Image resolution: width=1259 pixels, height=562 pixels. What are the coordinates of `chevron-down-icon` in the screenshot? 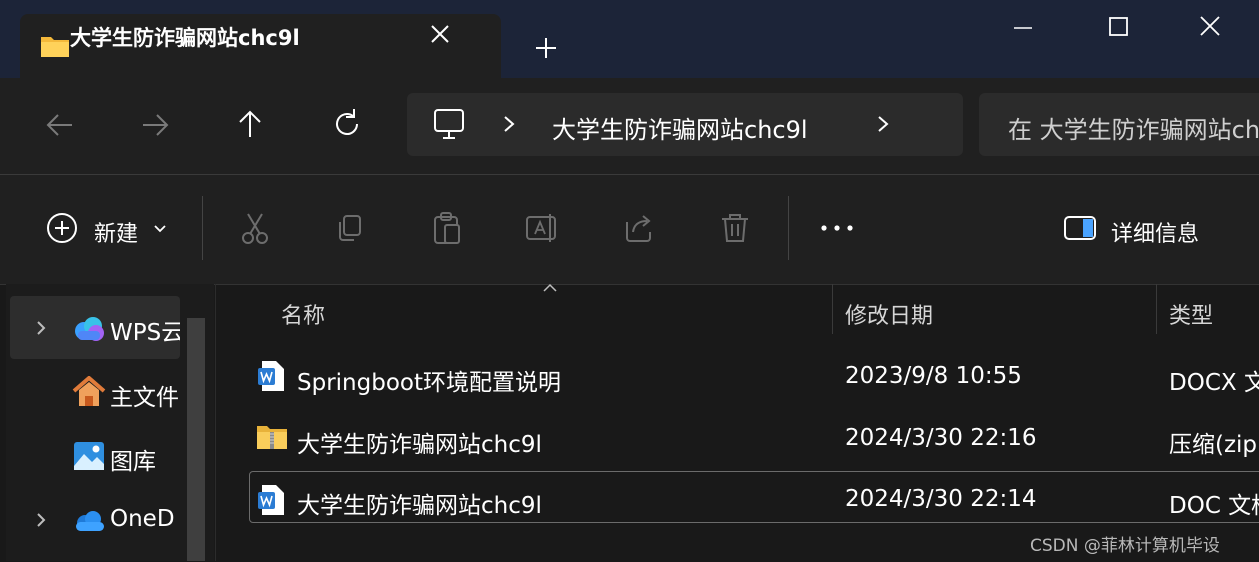 It's located at (160, 229).